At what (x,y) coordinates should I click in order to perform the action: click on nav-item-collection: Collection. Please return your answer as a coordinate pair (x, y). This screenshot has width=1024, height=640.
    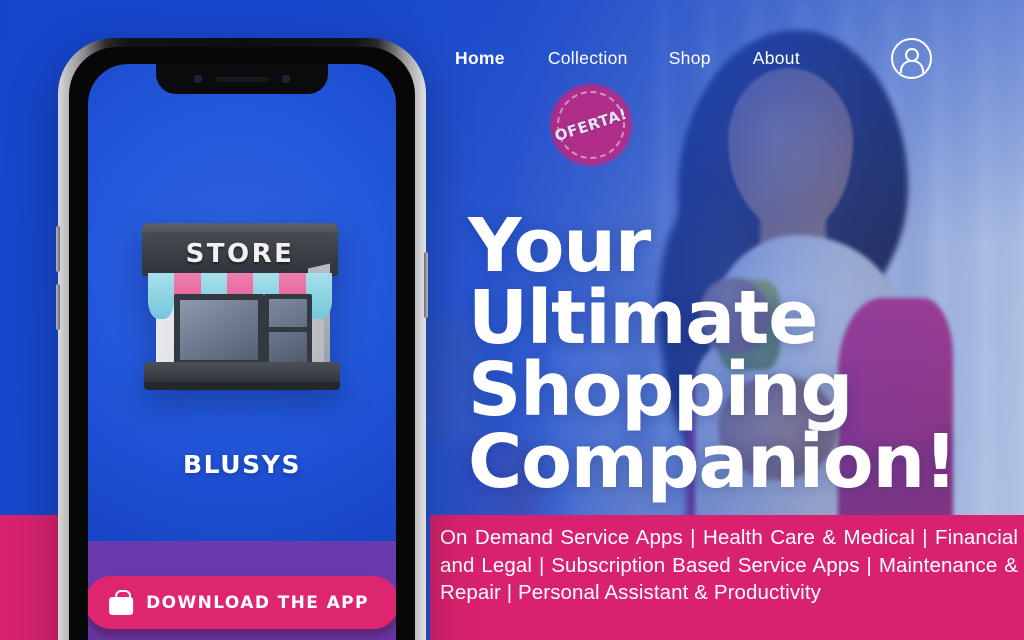
    Looking at the image, I should click on (588, 58).